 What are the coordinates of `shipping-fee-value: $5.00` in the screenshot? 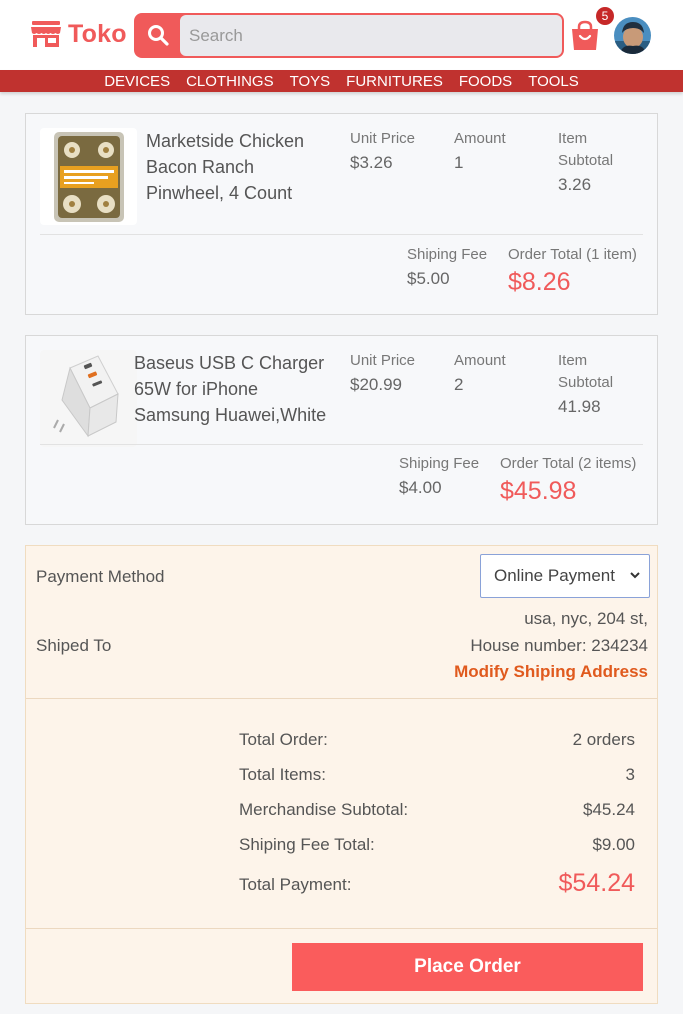 It's located at (428, 278).